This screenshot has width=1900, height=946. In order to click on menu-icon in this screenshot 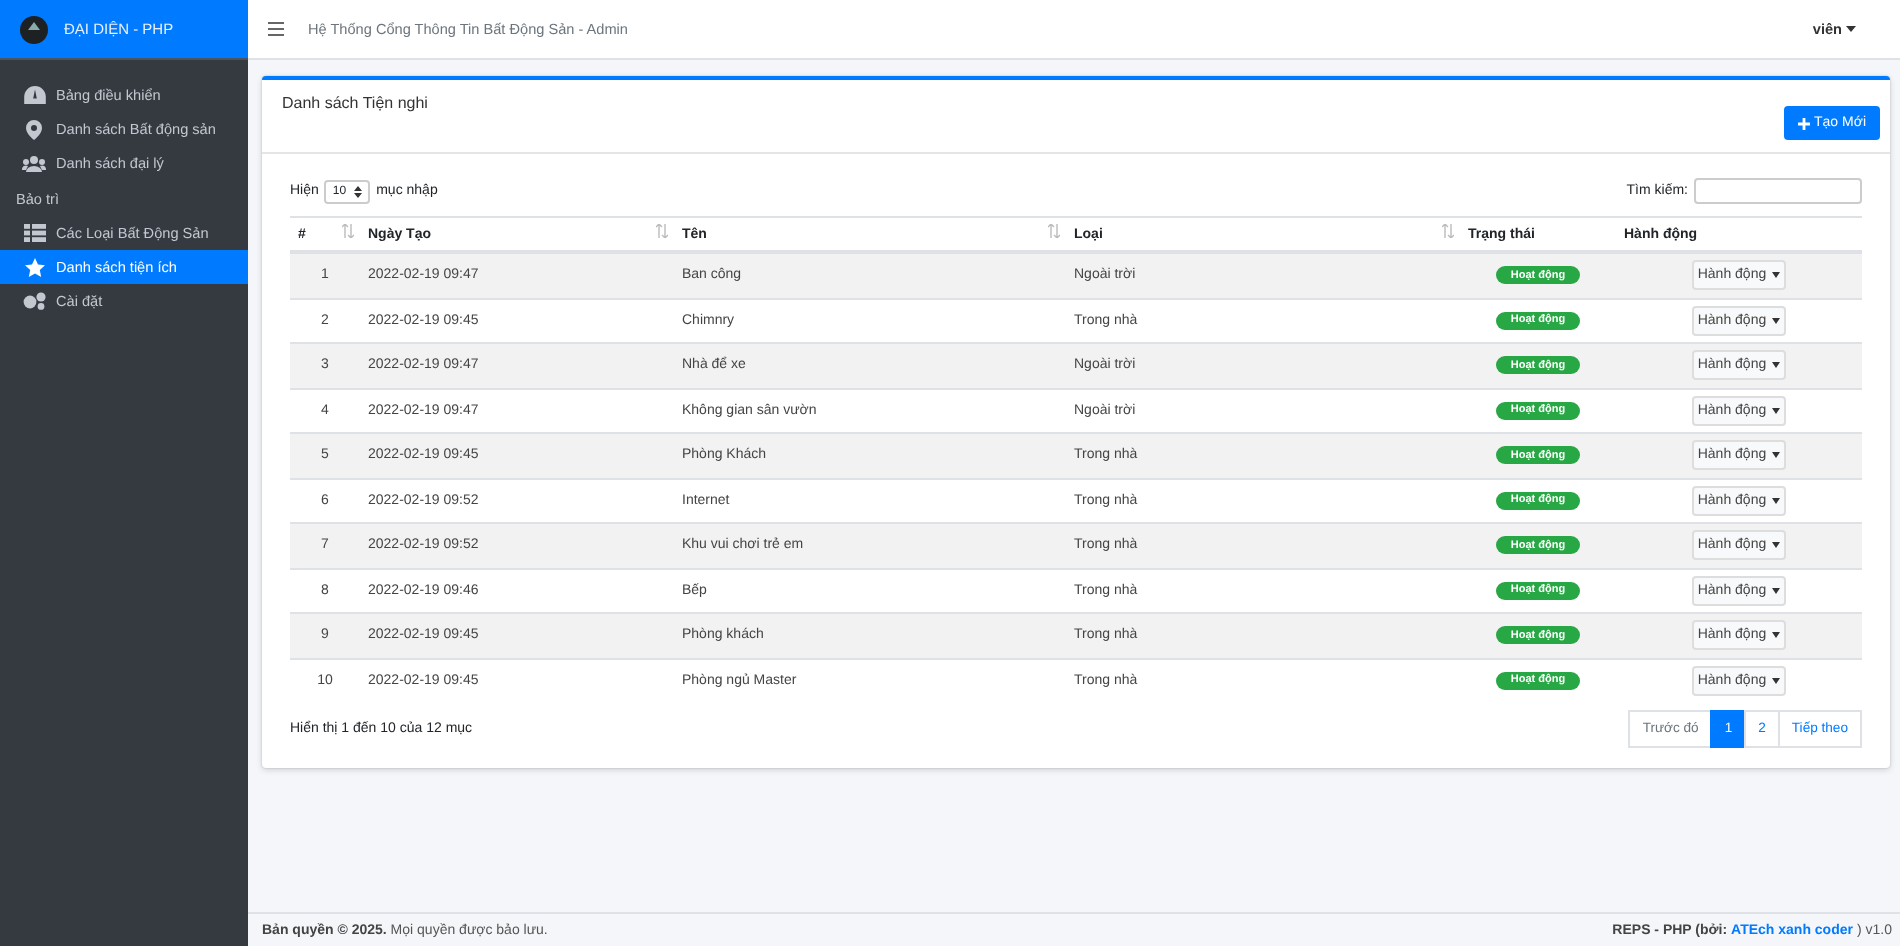, I will do `click(276, 29)`.